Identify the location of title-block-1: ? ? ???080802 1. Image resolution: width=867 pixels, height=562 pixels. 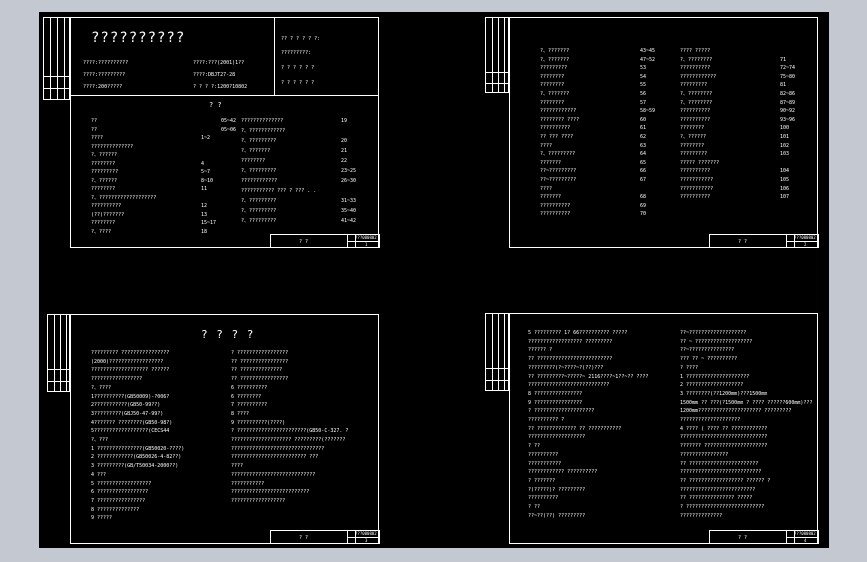
(325, 241).